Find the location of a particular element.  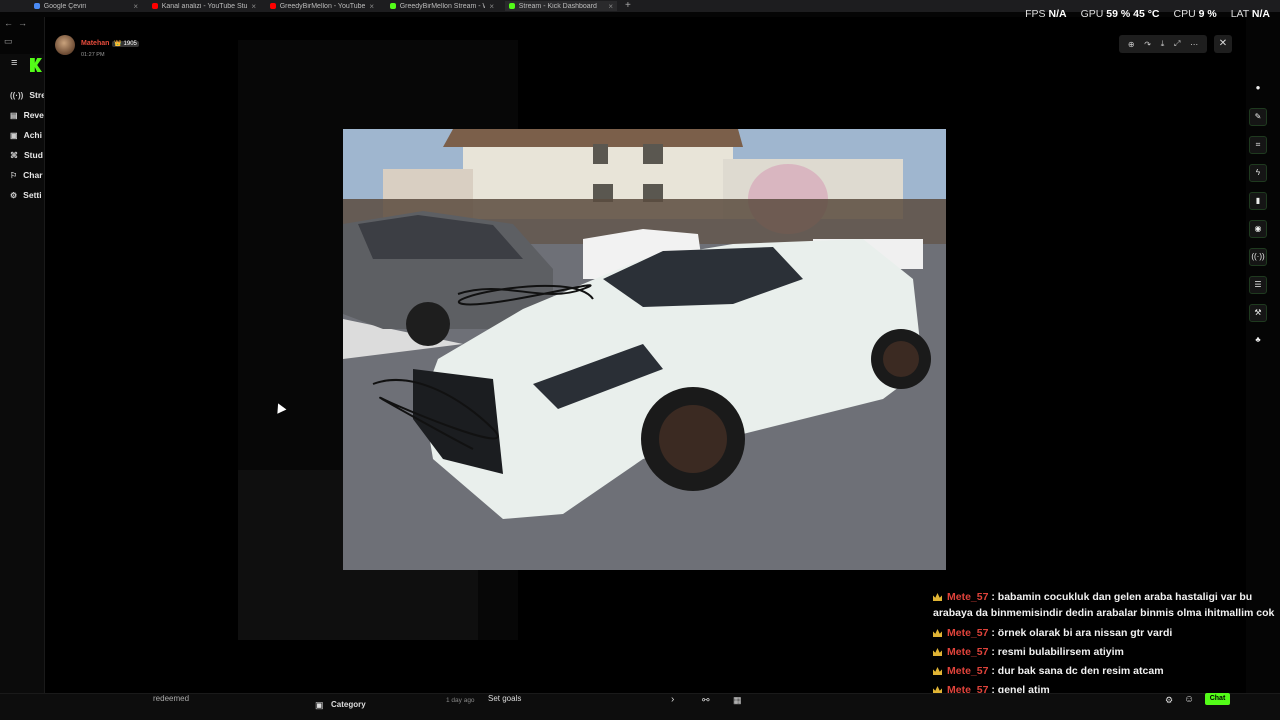

right-icon-rail: ● ✎ ⌗ ϟ ▮ ◉ ((·)) ☰ ⚒ ♣ is located at coordinates (1260, 220).